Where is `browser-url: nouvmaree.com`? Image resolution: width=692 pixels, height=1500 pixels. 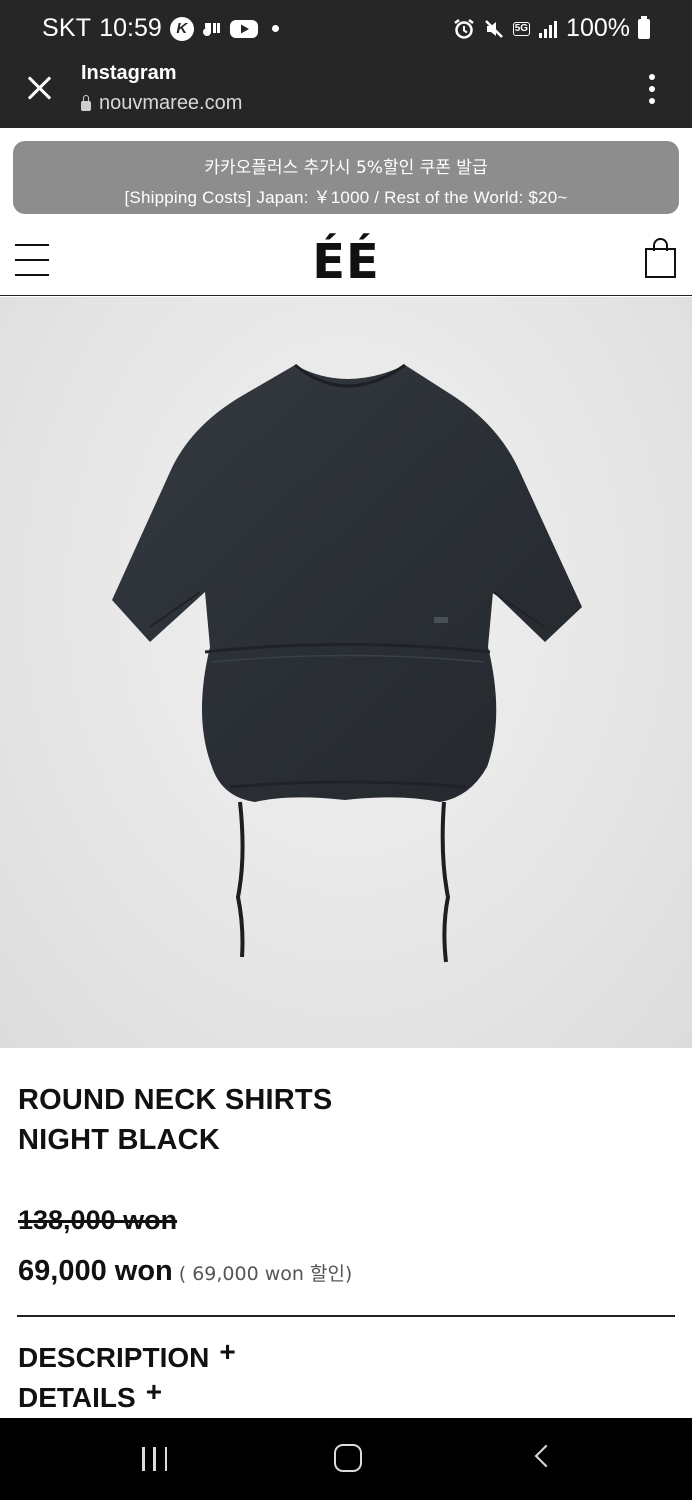
browser-url: nouvmaree.com is located at coordinates (161, 103).